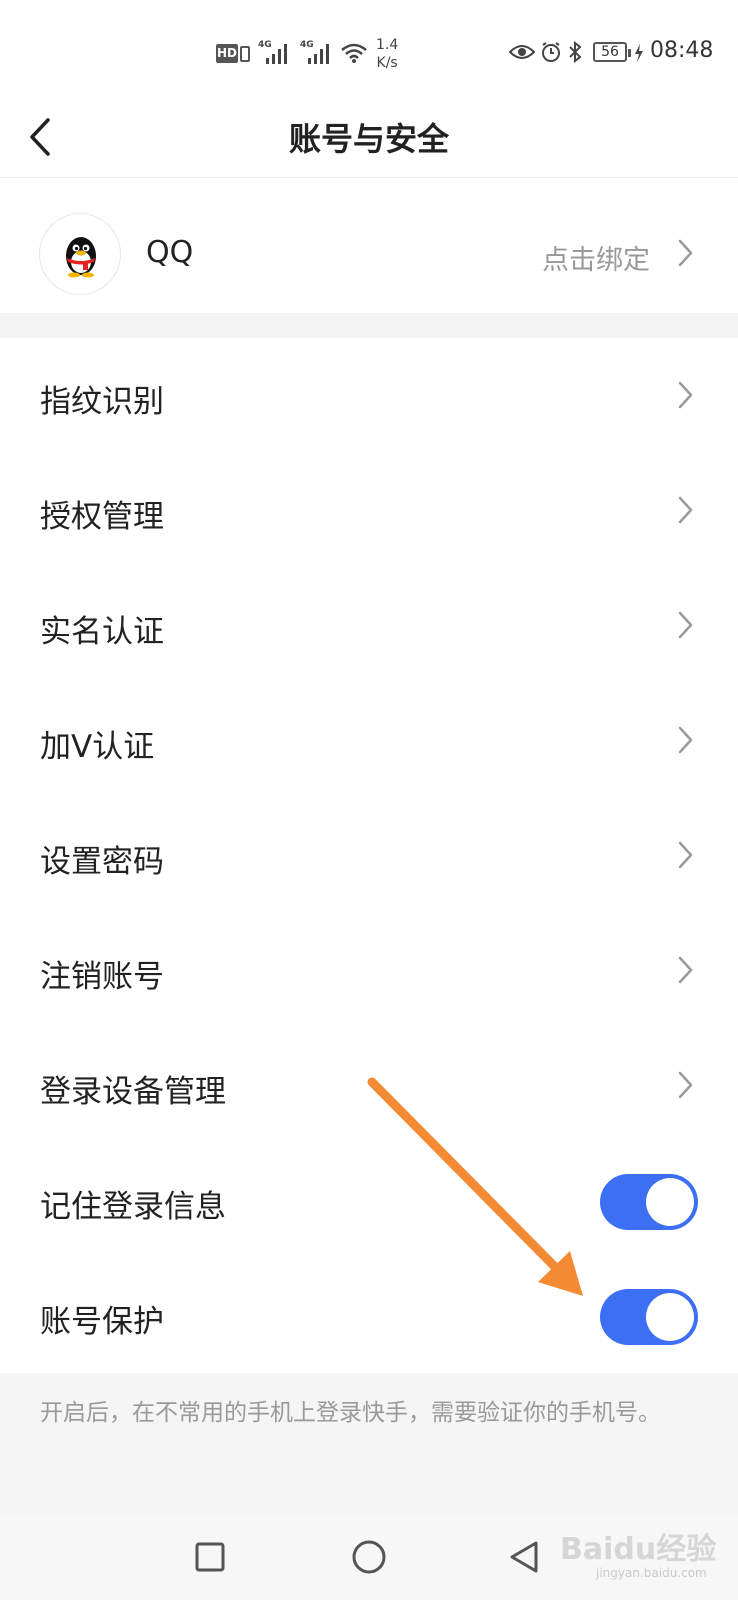 The image size is (738, 1600). Describe the element at coordinates (639, 53) in the screenshot. I see `charging-icon` at that location.